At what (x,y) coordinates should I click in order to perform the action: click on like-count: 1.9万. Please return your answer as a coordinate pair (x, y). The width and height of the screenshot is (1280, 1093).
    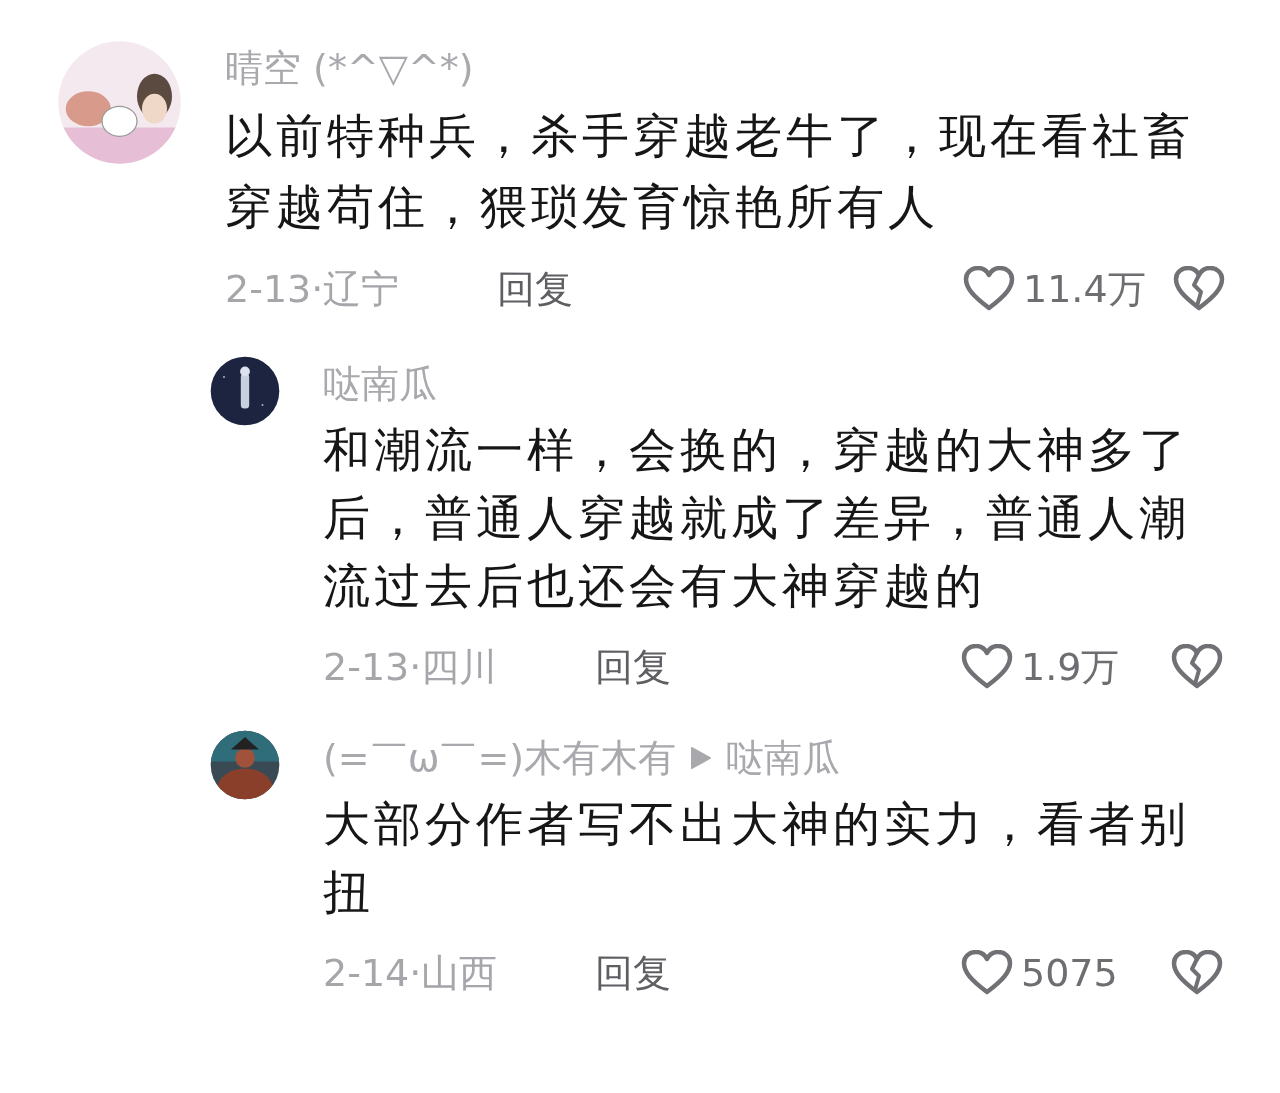
    Looking at the image, I should click on (1071, 667).